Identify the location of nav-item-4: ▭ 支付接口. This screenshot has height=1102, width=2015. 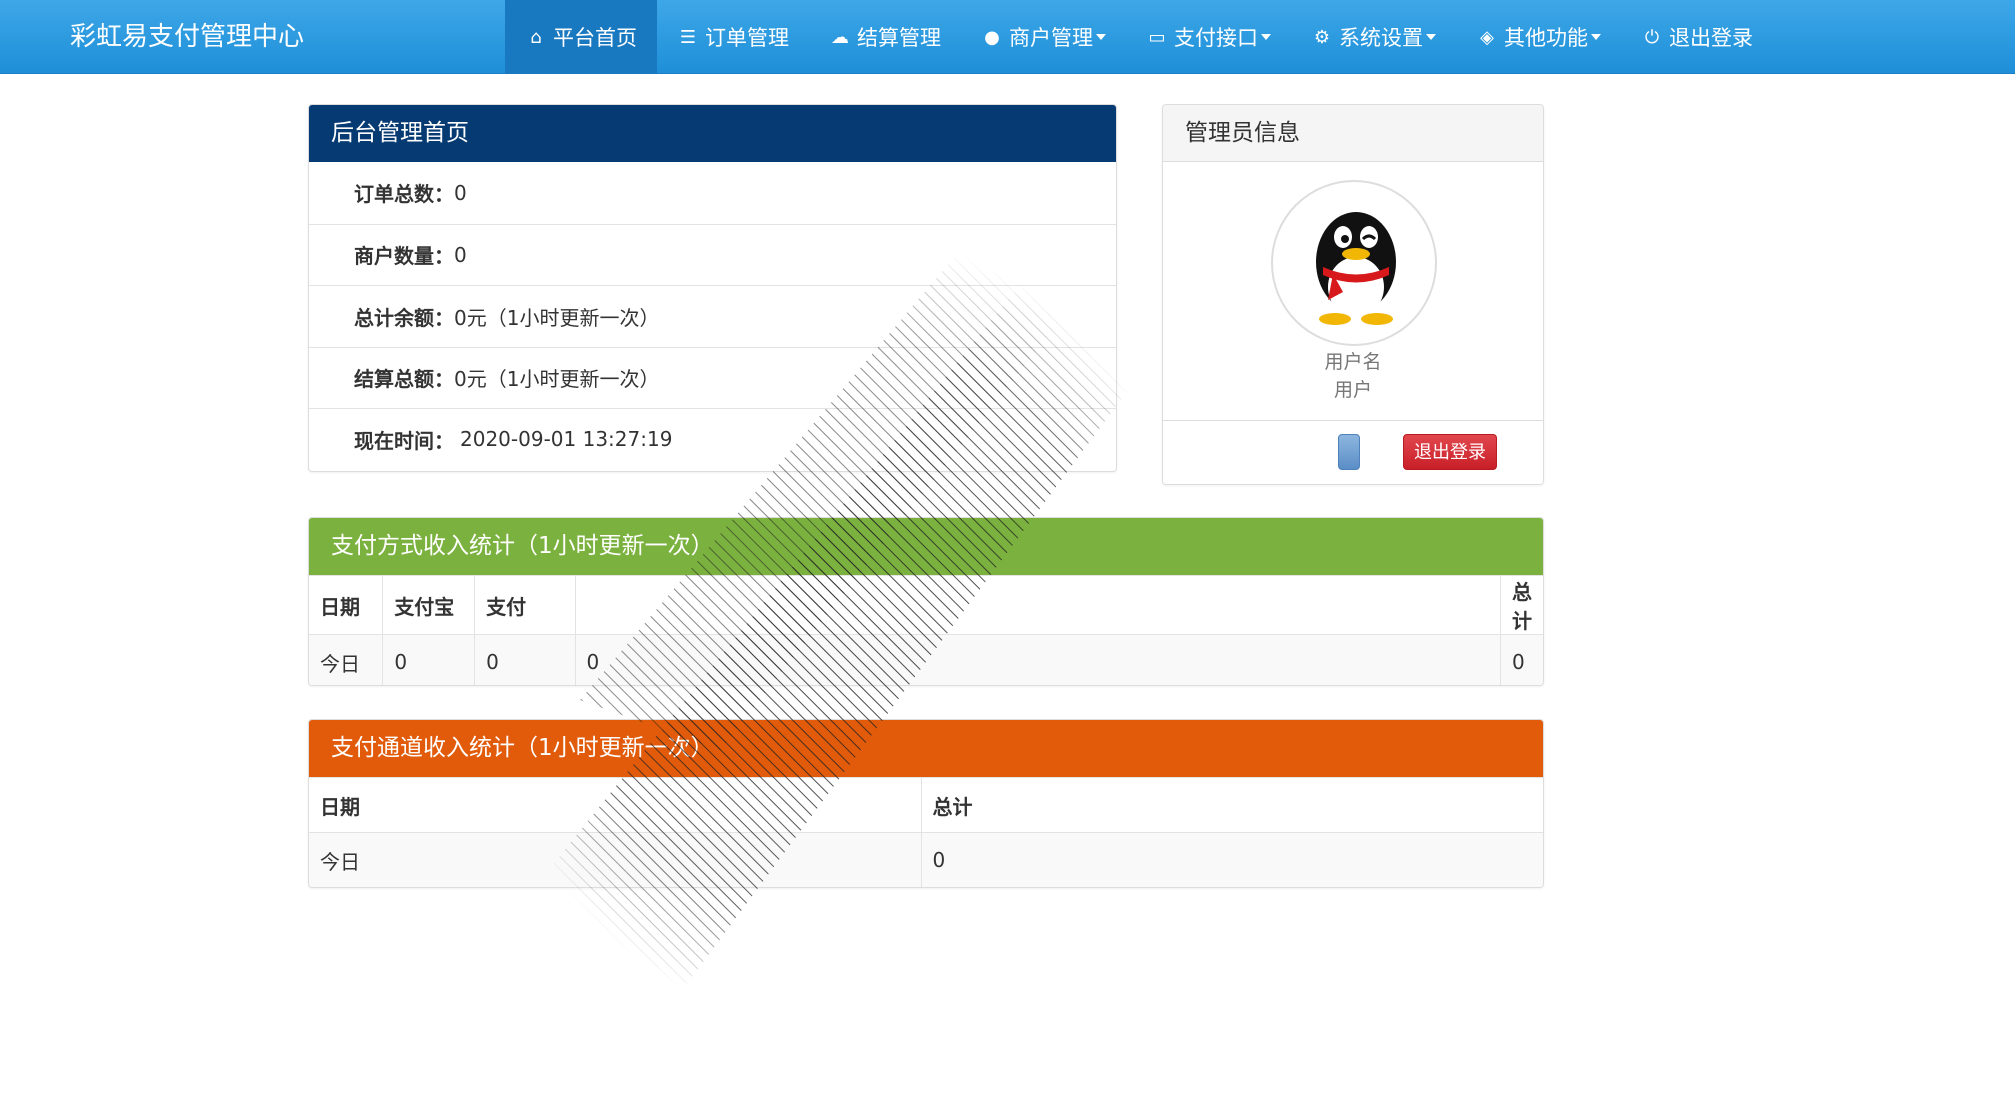
(1208, 37).